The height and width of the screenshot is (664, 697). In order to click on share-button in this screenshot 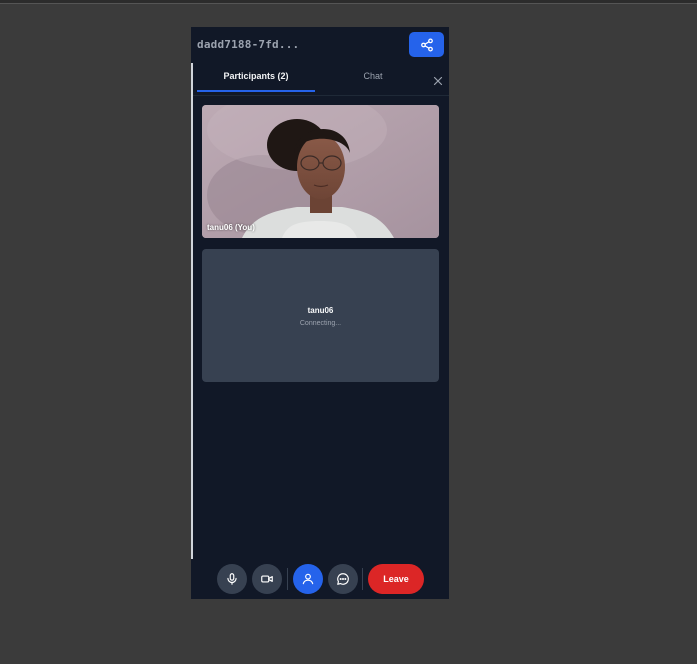, I will do `click(426, 44)`.